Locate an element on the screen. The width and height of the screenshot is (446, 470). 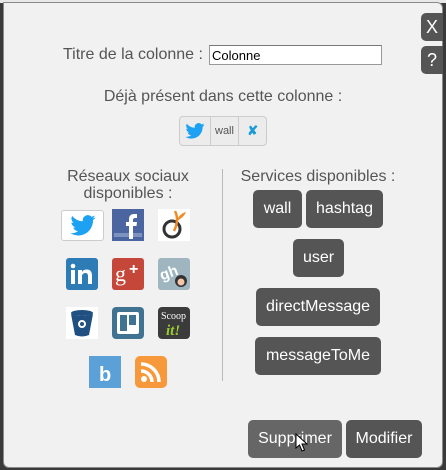
rss-network-icon is located at coordinates (151, 372).